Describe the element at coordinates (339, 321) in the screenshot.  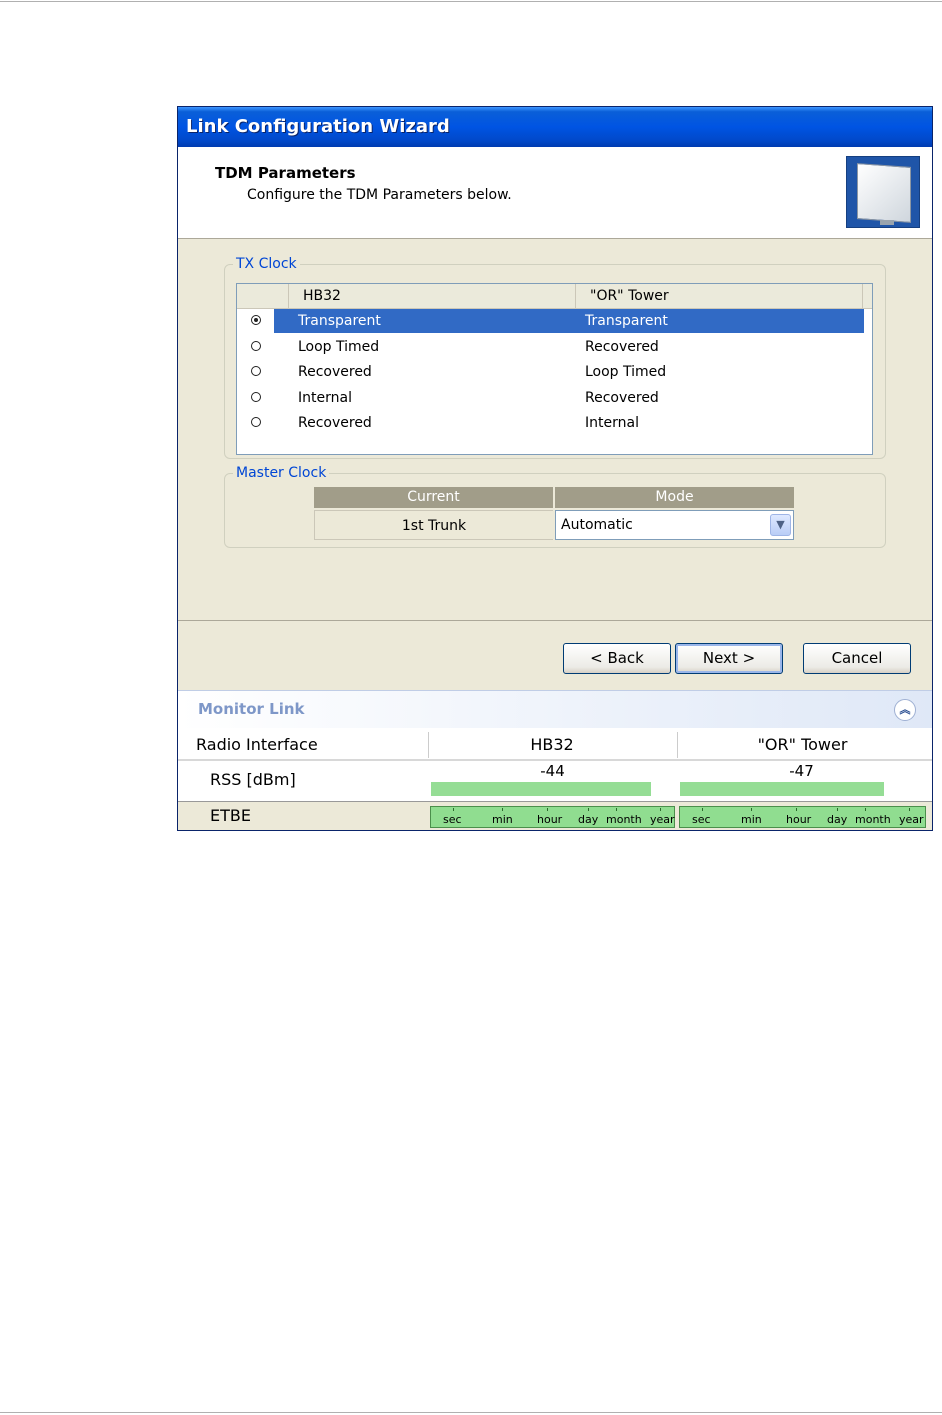
I see `row-site-a-value: Transparent` at that location.